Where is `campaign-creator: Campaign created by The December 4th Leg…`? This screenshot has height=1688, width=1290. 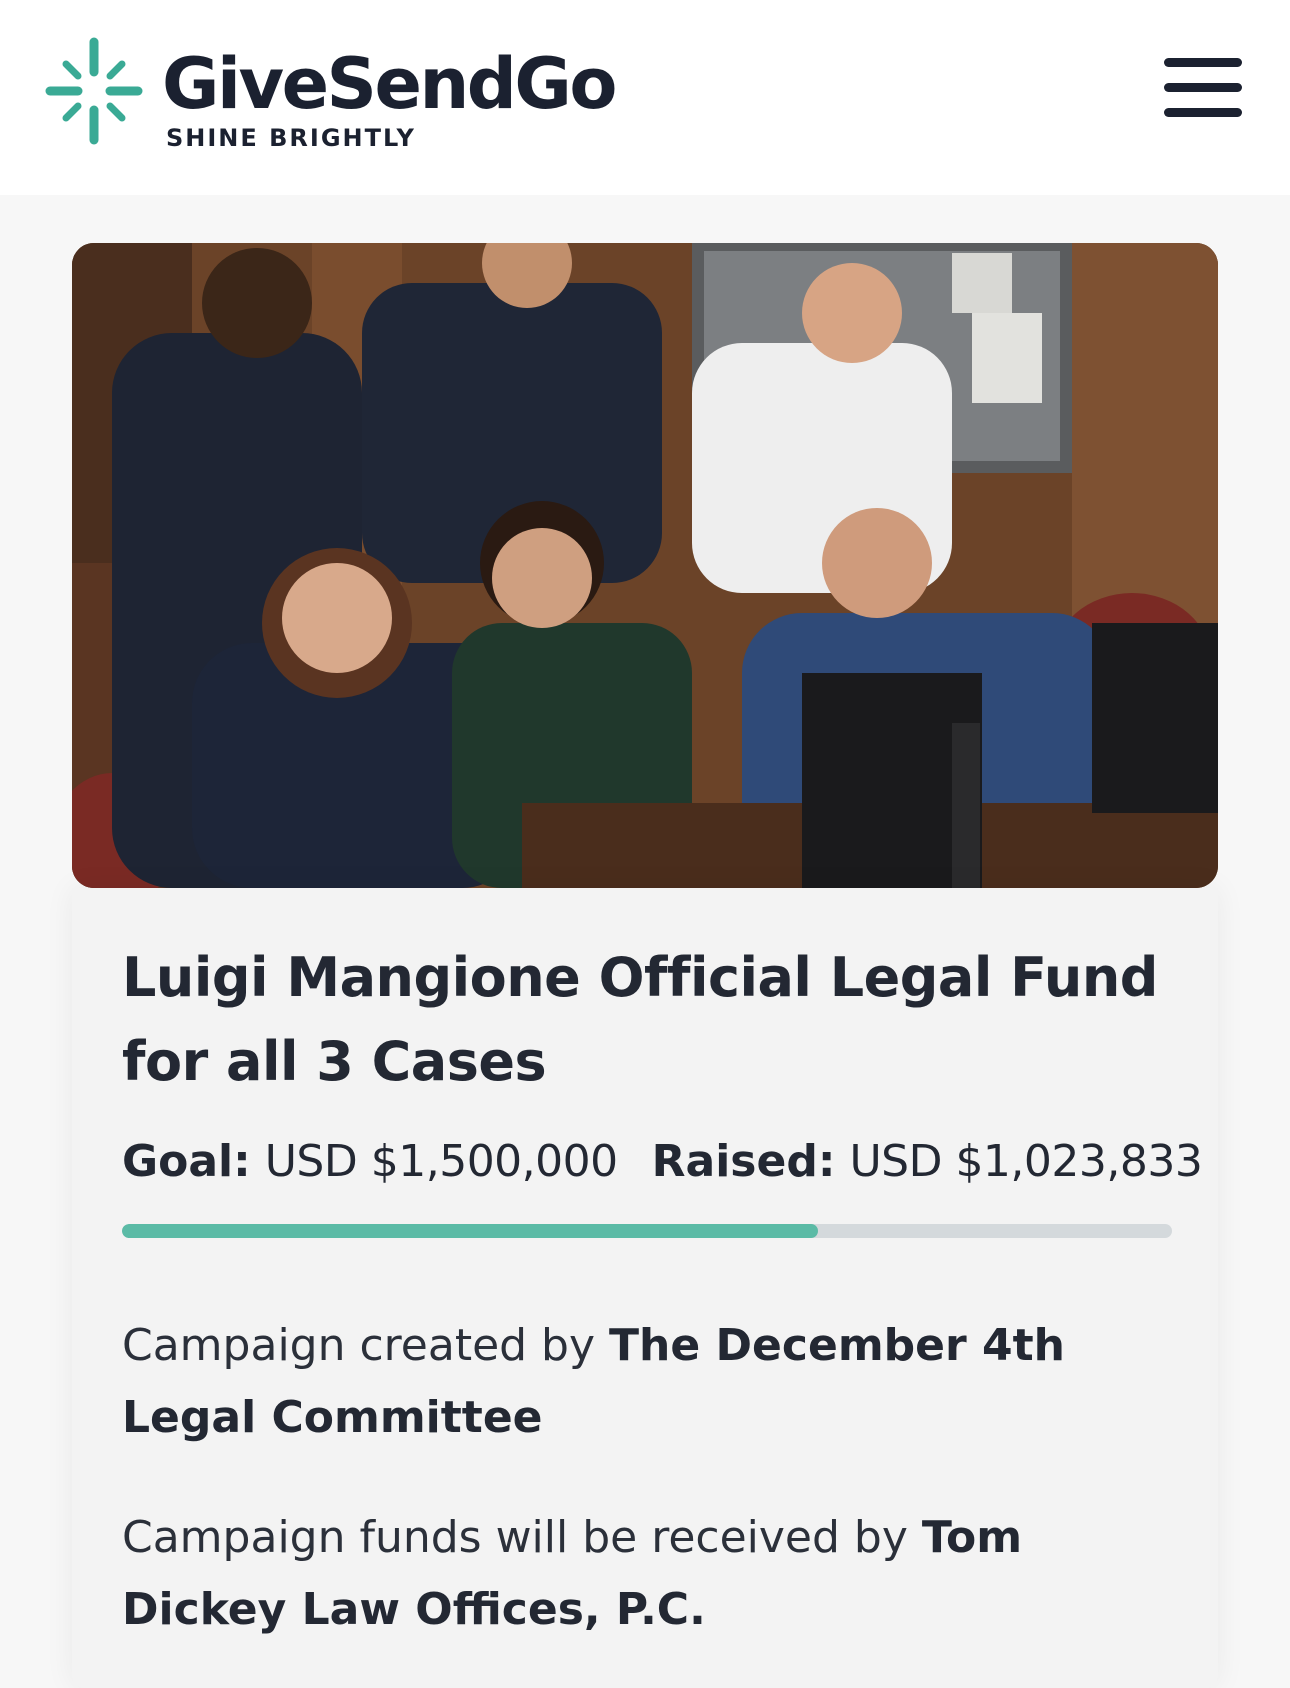 campaign-creator: Campaign created by The December 4th Leg… is located at coordinates (652, 1382).